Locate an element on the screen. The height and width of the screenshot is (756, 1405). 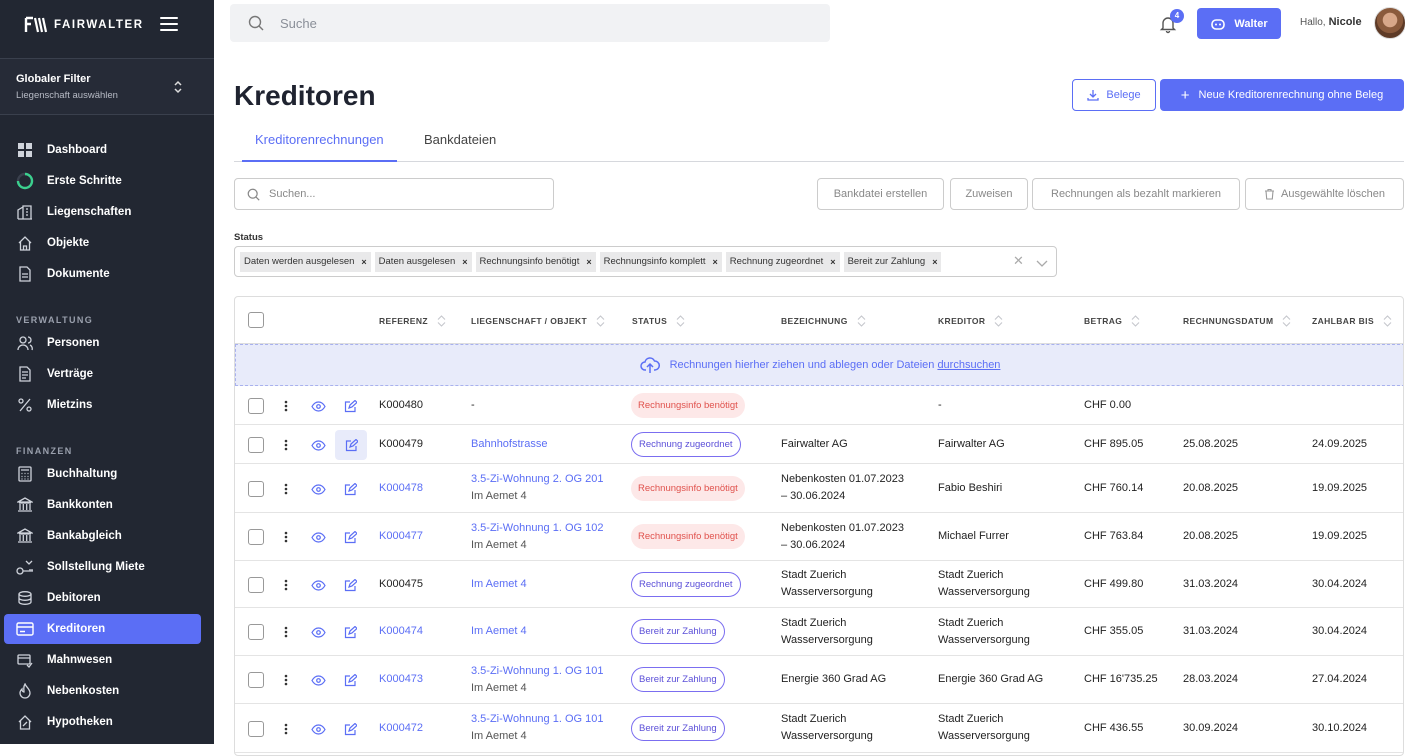
sidebar-item-bankabgleich: Bankabgleich is located at coordinates (102, 536).